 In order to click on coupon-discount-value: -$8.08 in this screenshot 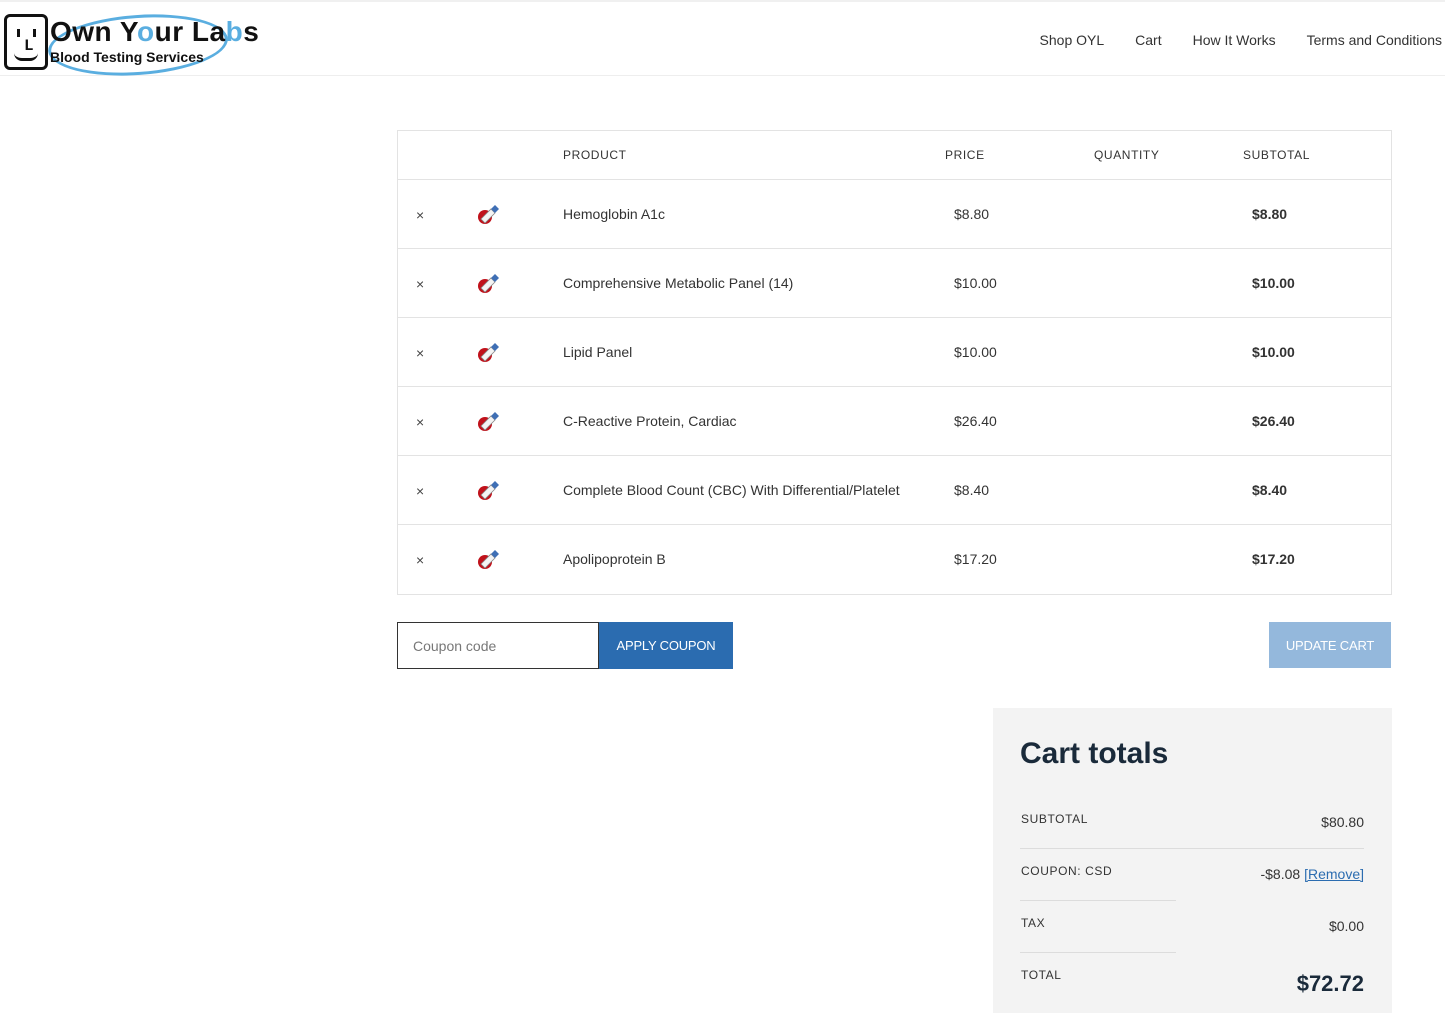, I will do `click(1280, 874)`.